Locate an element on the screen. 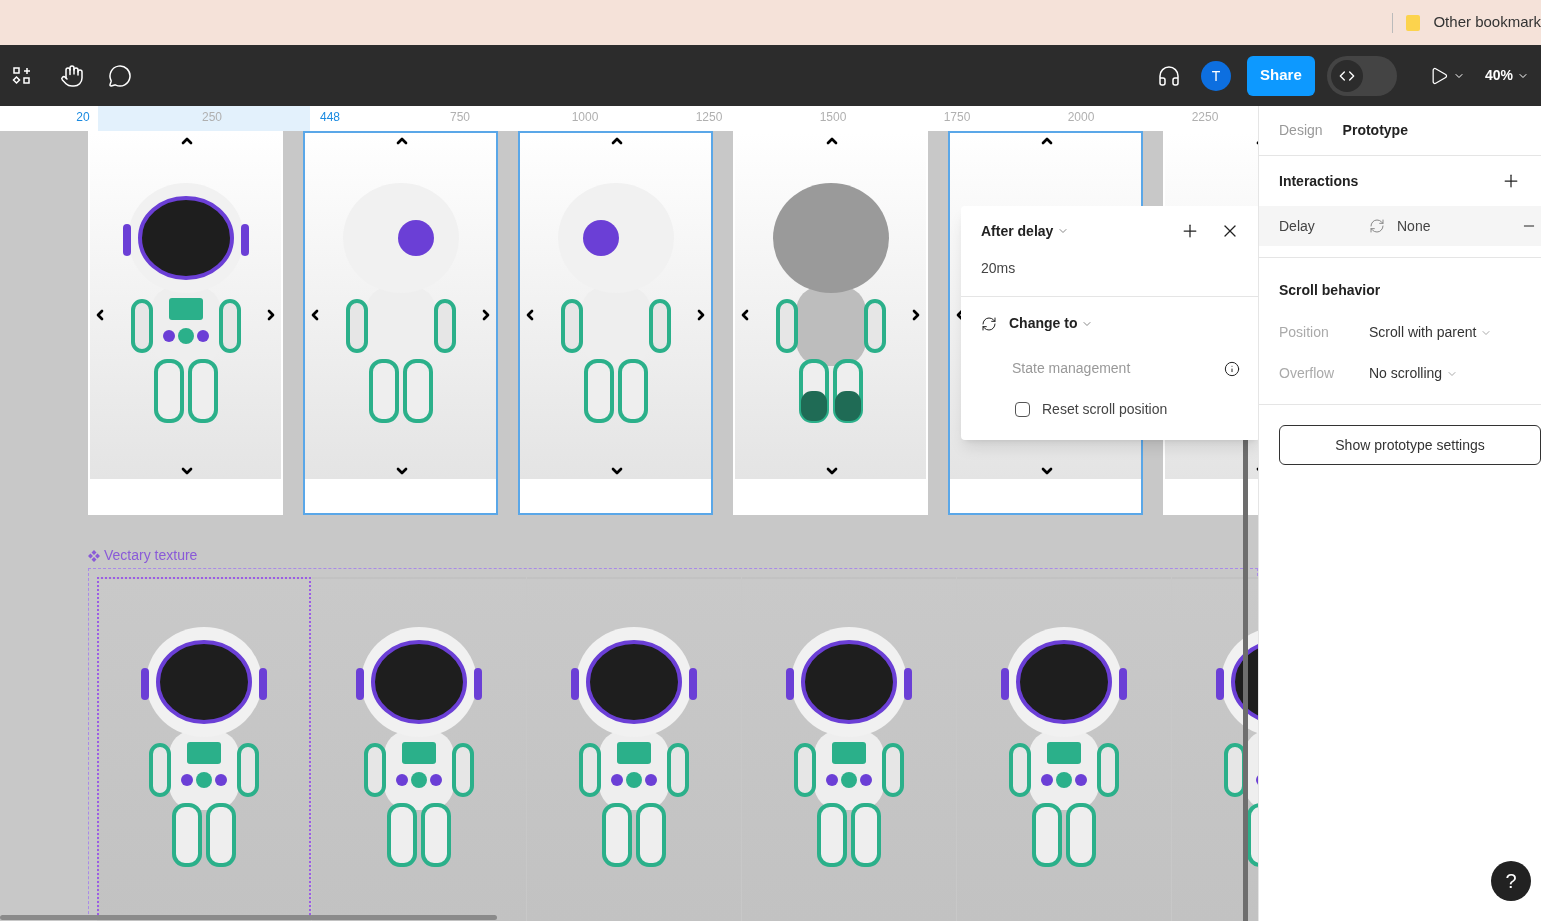 This screenshot has width=1541, height=921. property-label: Overflow is located at coordinates (1307, 373).